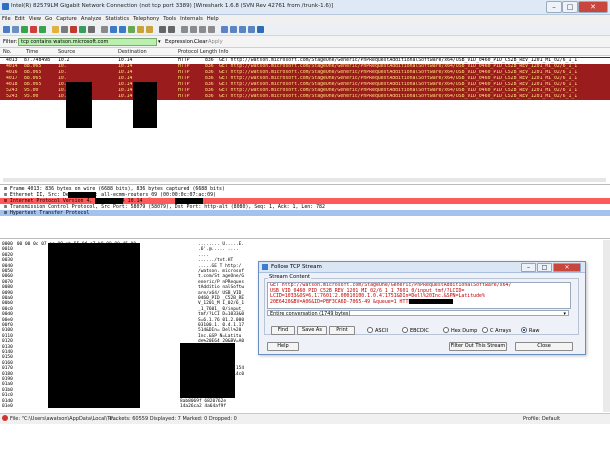  What do you see at coordinates (290, 277) in the screenshot?
I see `stream-content-label: Stream Content` at bounding box center [290, 277].